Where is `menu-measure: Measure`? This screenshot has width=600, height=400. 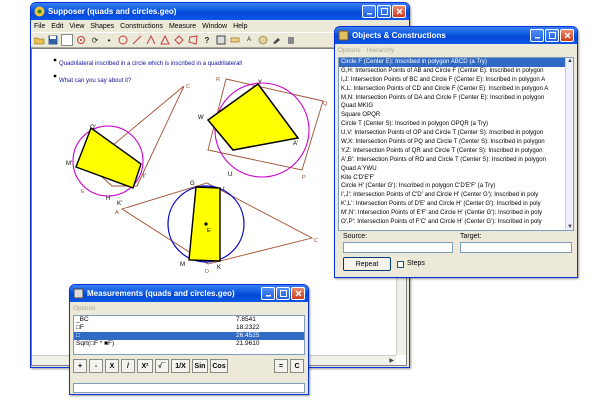
menu-measure: Measure is located at coordinates (182, 26).